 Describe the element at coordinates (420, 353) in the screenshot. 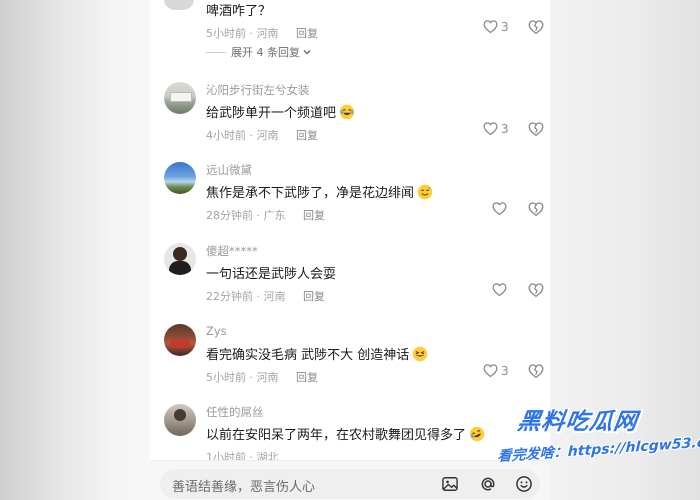

I see `grin-sweat-emoji` at that location.